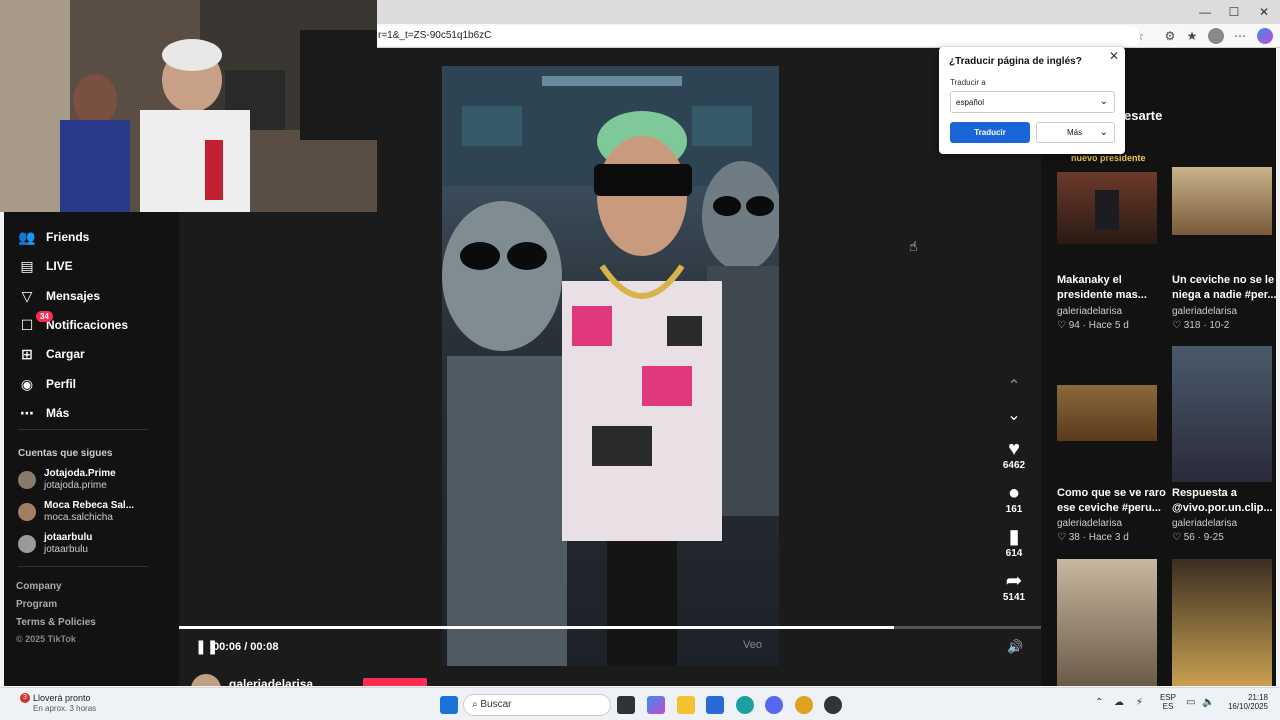  Describe the element at coordinates (55, 544) in the screenshot. I see `following-item: jotaarbulu jotaarbulu` at that location.